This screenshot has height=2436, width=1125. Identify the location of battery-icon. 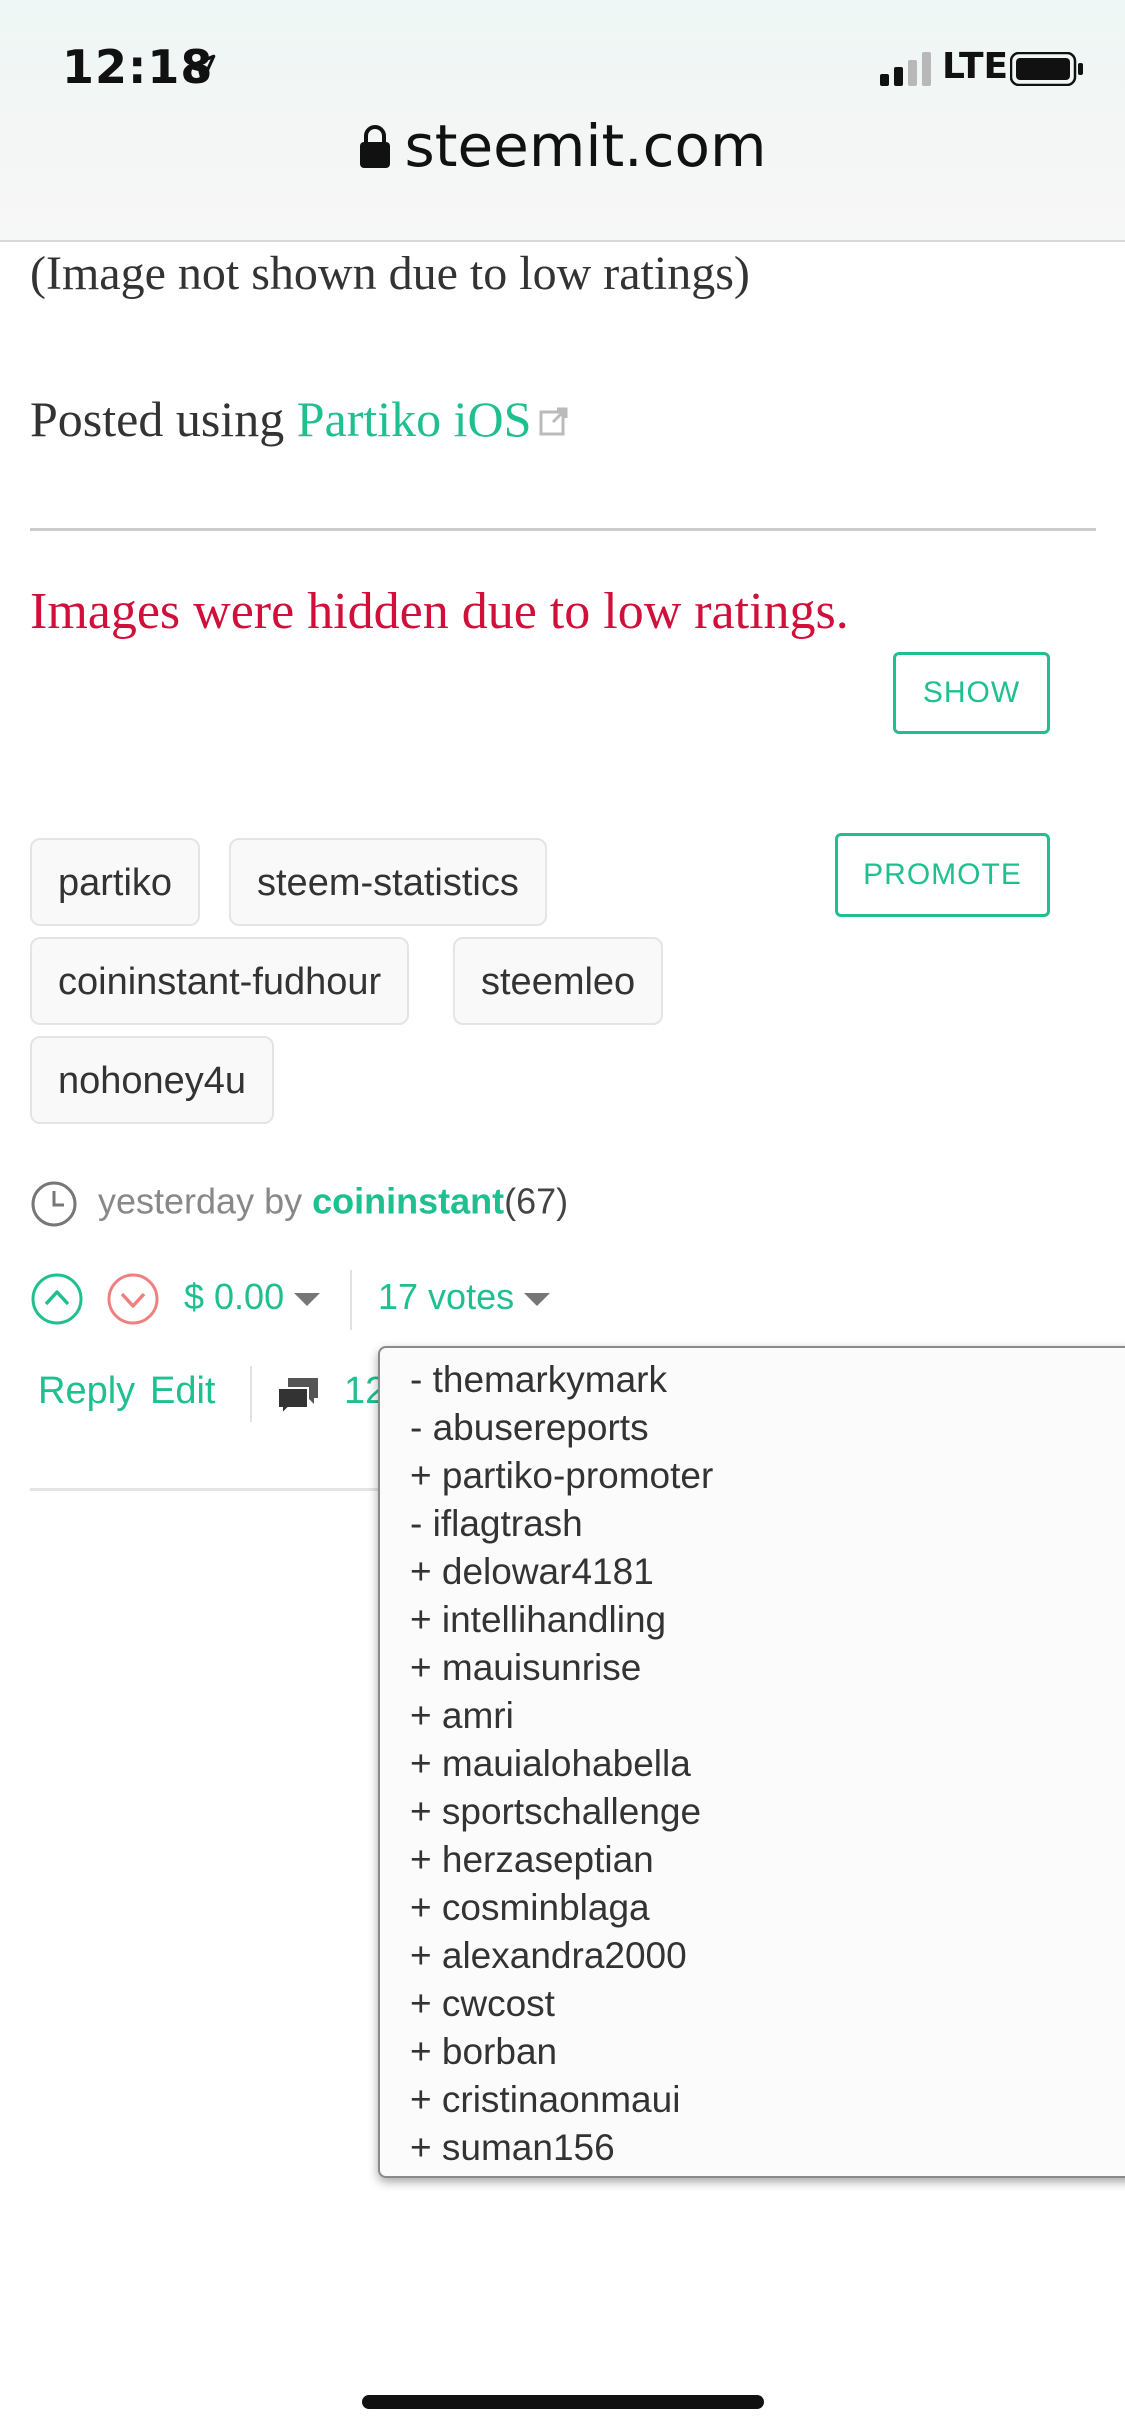
(1046, 69).